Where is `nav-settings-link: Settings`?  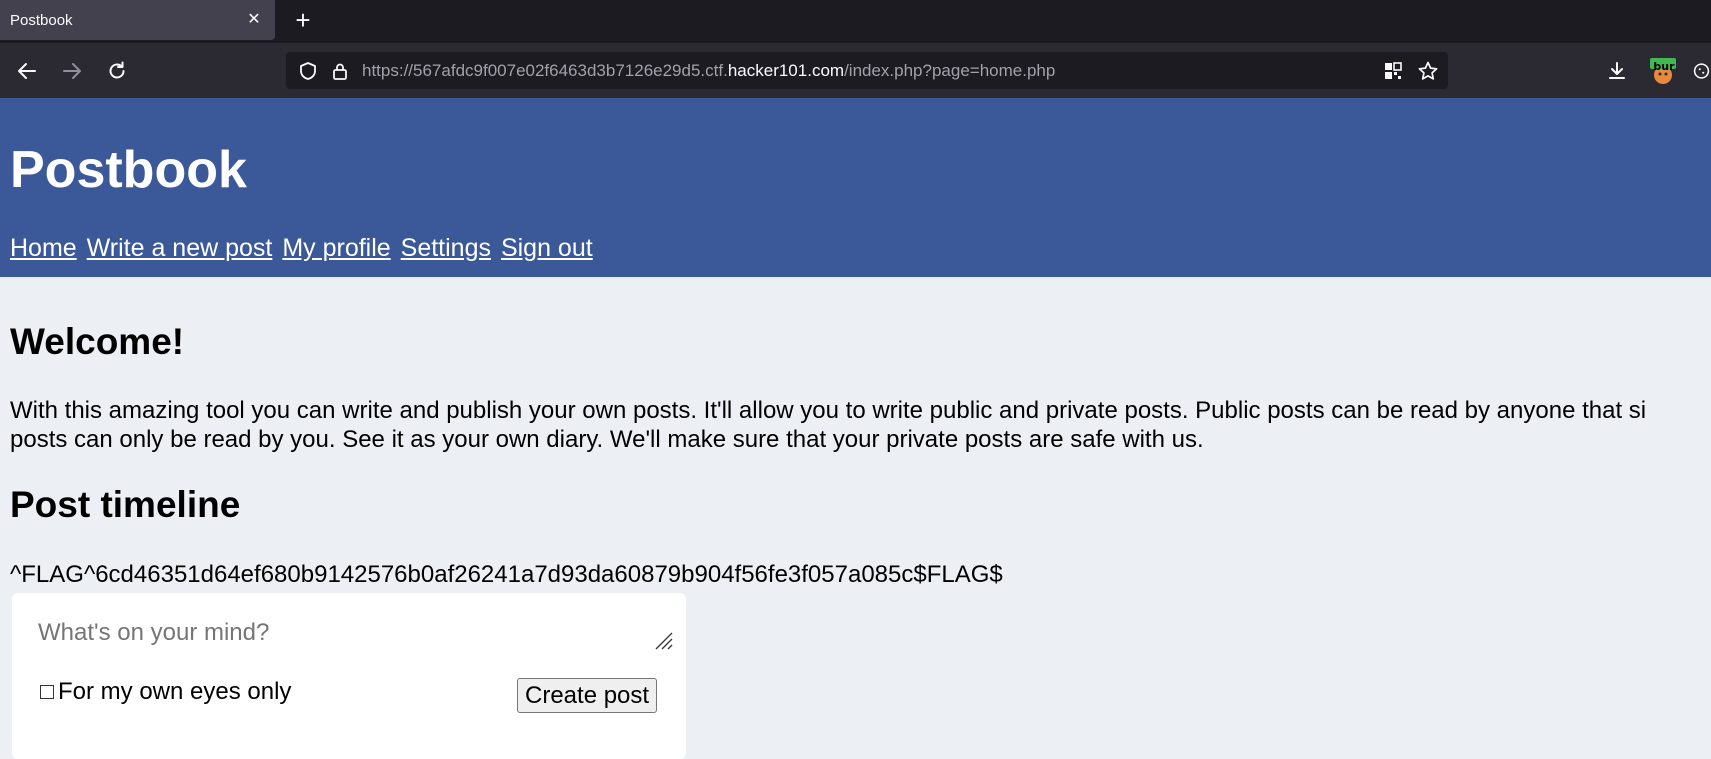
nav-settings-link: Settings is located at coordinates (446, 248).